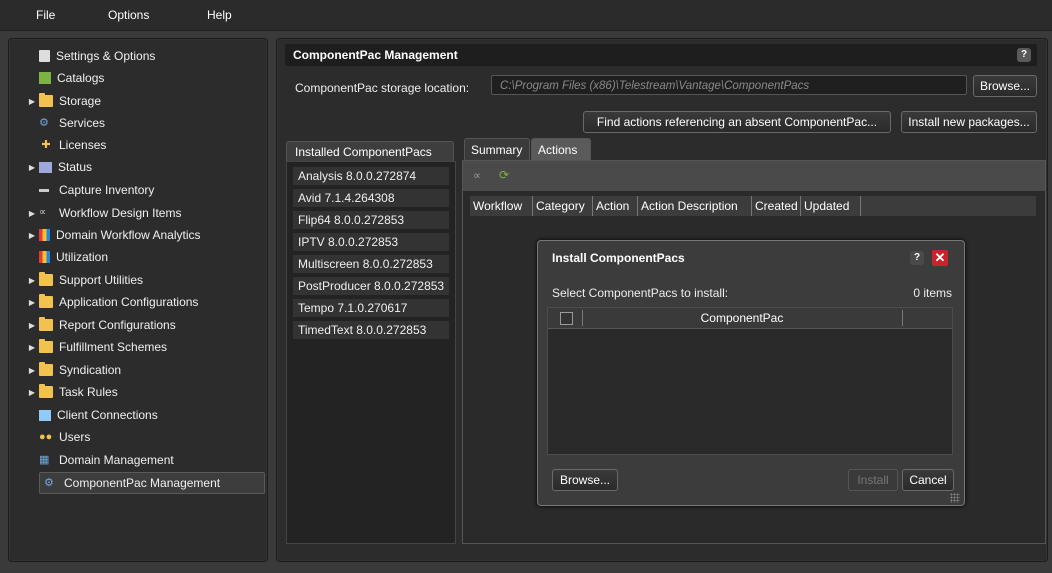 The width and height of the screenshot is (1052, 573). Describe the element at coordinates (526, 15) in the screenshot. I see `menu-bar: File Options Help` at that location.